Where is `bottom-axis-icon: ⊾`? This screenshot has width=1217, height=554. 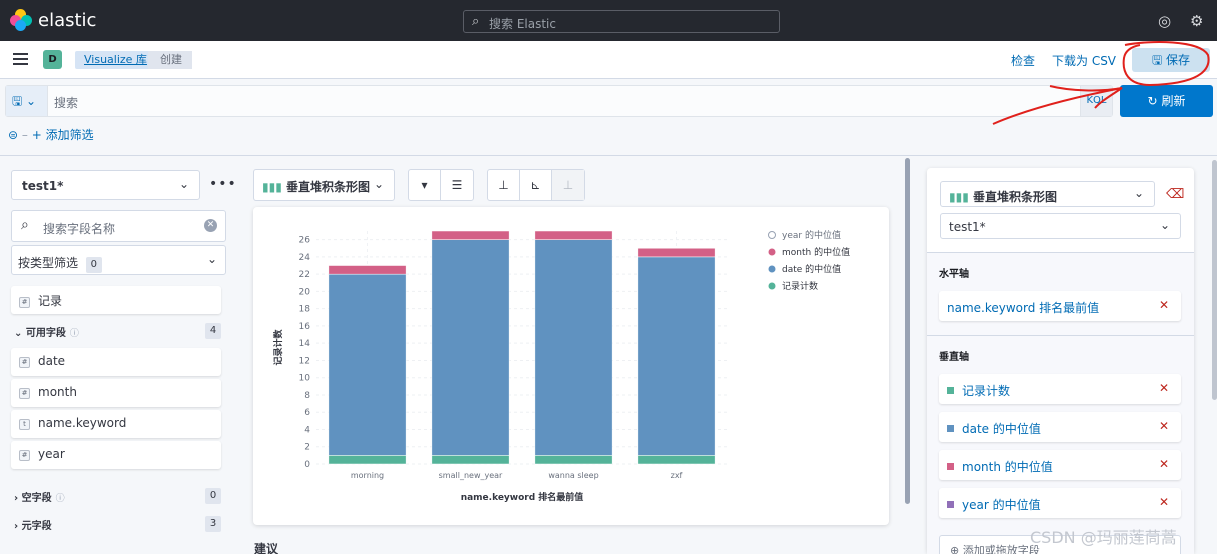
bottom-axis-icon: ⊾ is located at coordinates (536, 185).